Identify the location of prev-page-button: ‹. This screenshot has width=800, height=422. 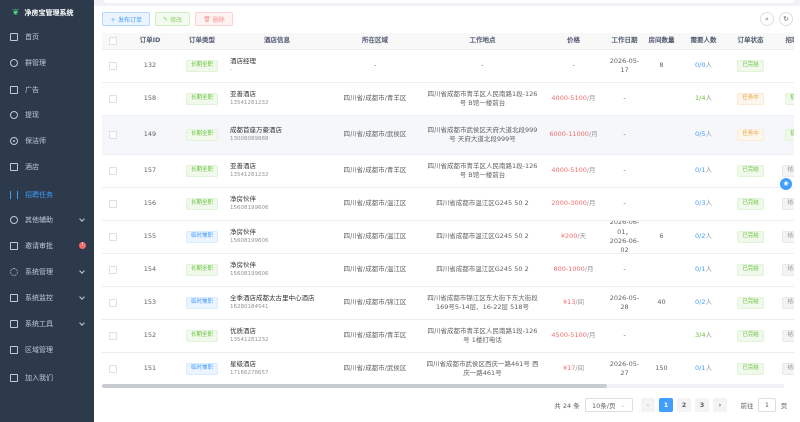
(648, 405).